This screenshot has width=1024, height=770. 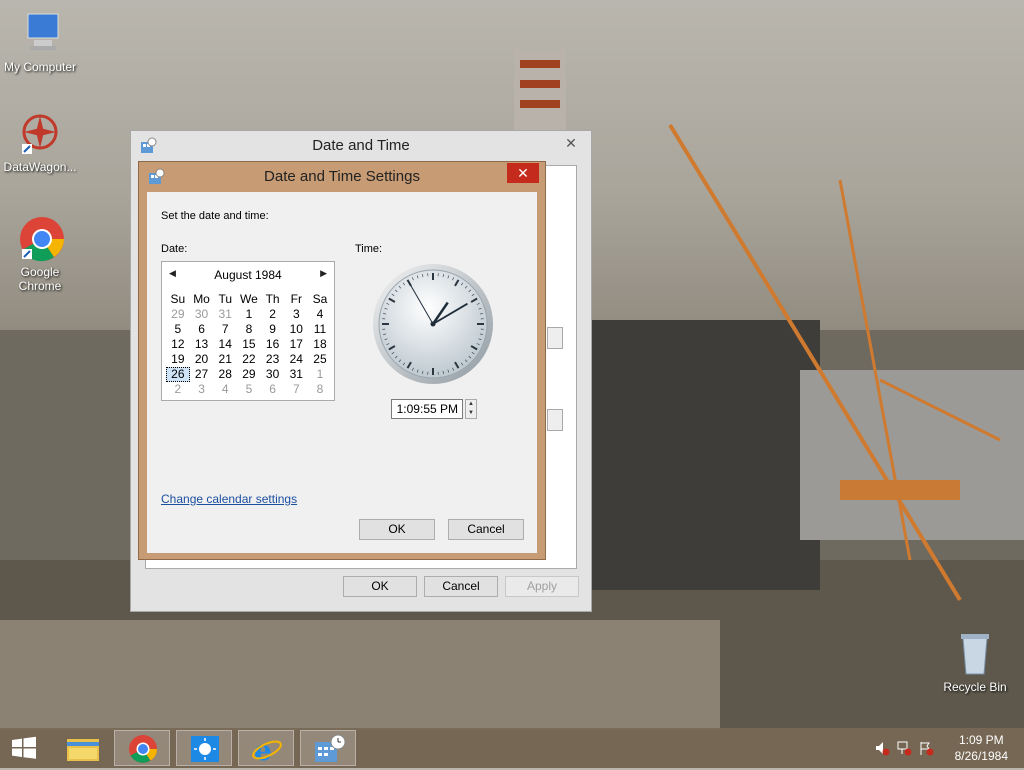 What do you see at coordinates (975, 654) in the screenshot?
I see `recycle-bin-icon` at bounding box center [975, 654].